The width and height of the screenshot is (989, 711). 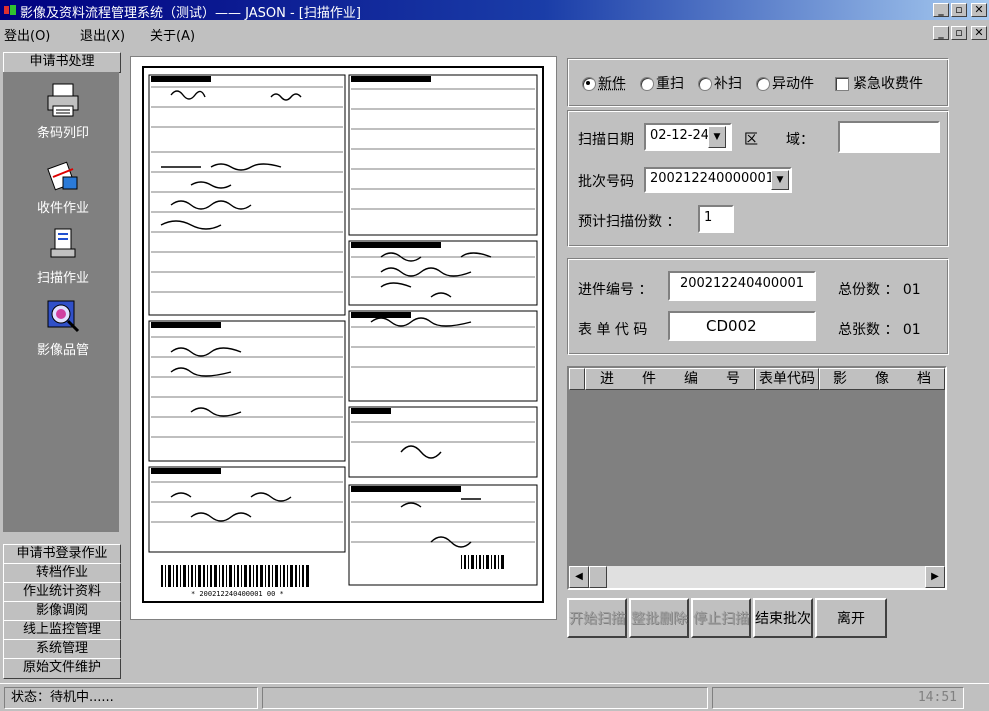 What do you see at coordinates (62, 62) in the screenshot?
I see `sidebar-header-application: 申请书处理` at bounding box center [62, 62].